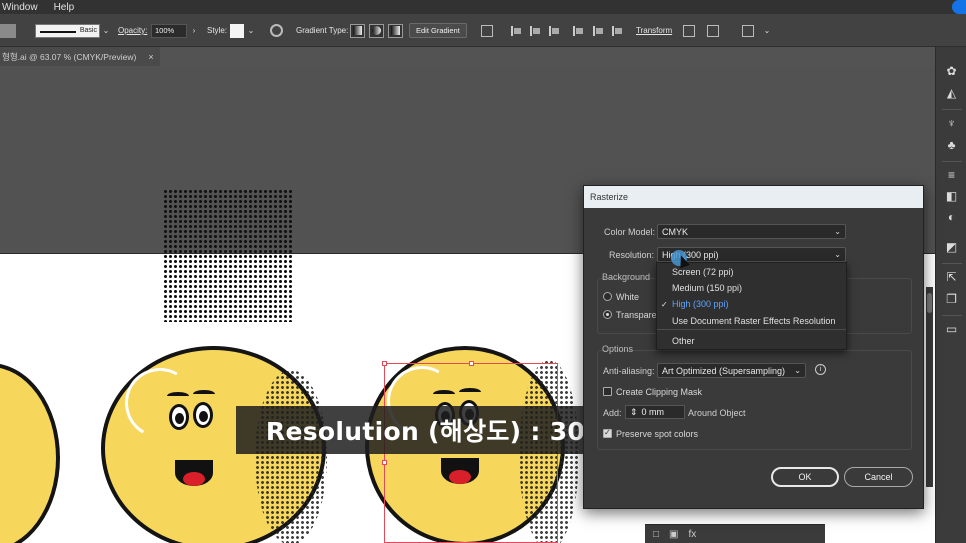 Image resolution: width=966 pixels, height=543 pixels. I want to click on fill-swatch, so click(8, 30).